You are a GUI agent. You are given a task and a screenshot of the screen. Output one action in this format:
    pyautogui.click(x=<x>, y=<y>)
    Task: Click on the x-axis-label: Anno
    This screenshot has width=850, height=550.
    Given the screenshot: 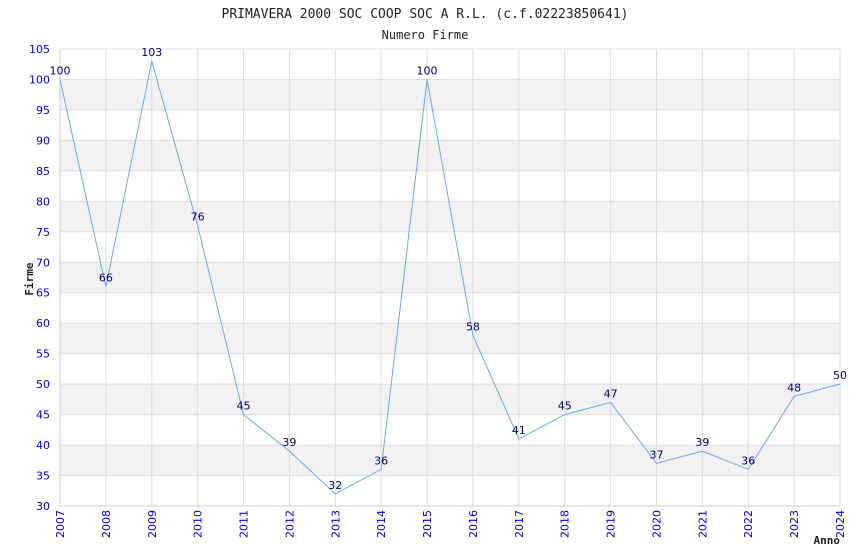 What is the action you would take?
    pyautogui.click(x=827, y=540)
    